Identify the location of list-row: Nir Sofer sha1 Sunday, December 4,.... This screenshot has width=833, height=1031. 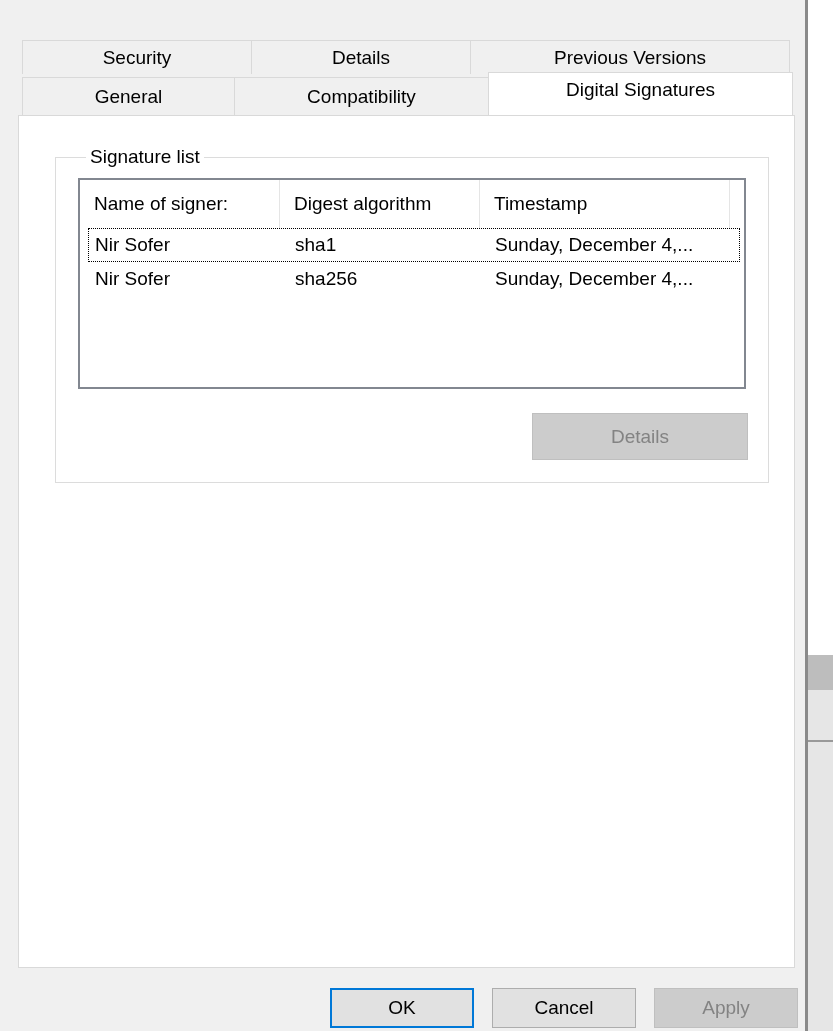
(414, 245).